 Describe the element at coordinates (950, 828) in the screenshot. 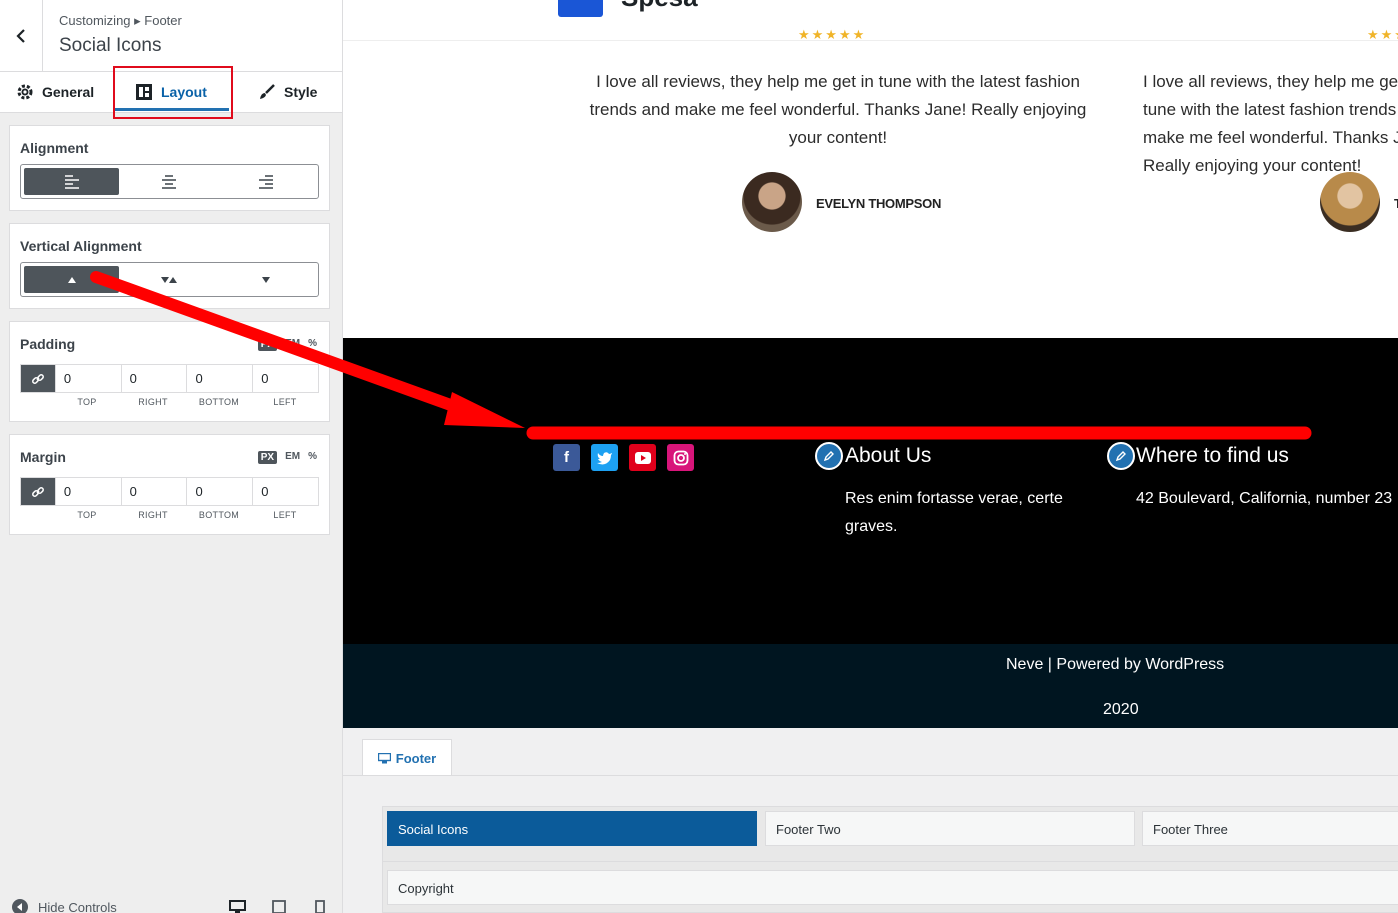

I see `builder-item-footer-two: Footer Two` at that location.